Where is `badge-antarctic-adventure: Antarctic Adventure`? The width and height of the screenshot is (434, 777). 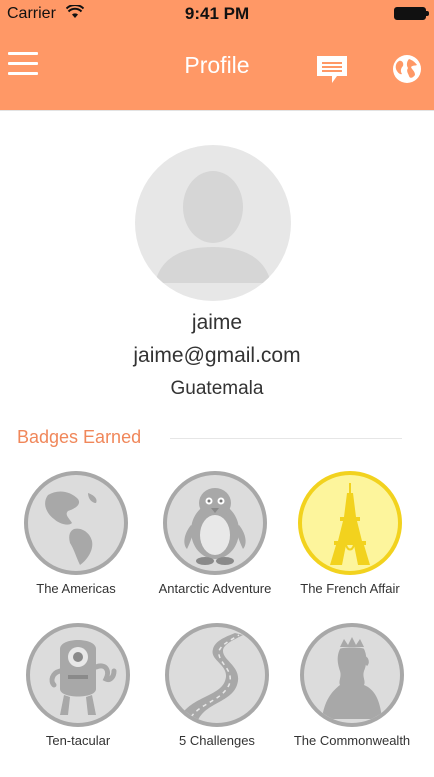
badge-antarctic-adventure: Antarctic Adventure is located at coordinates (215, 533).